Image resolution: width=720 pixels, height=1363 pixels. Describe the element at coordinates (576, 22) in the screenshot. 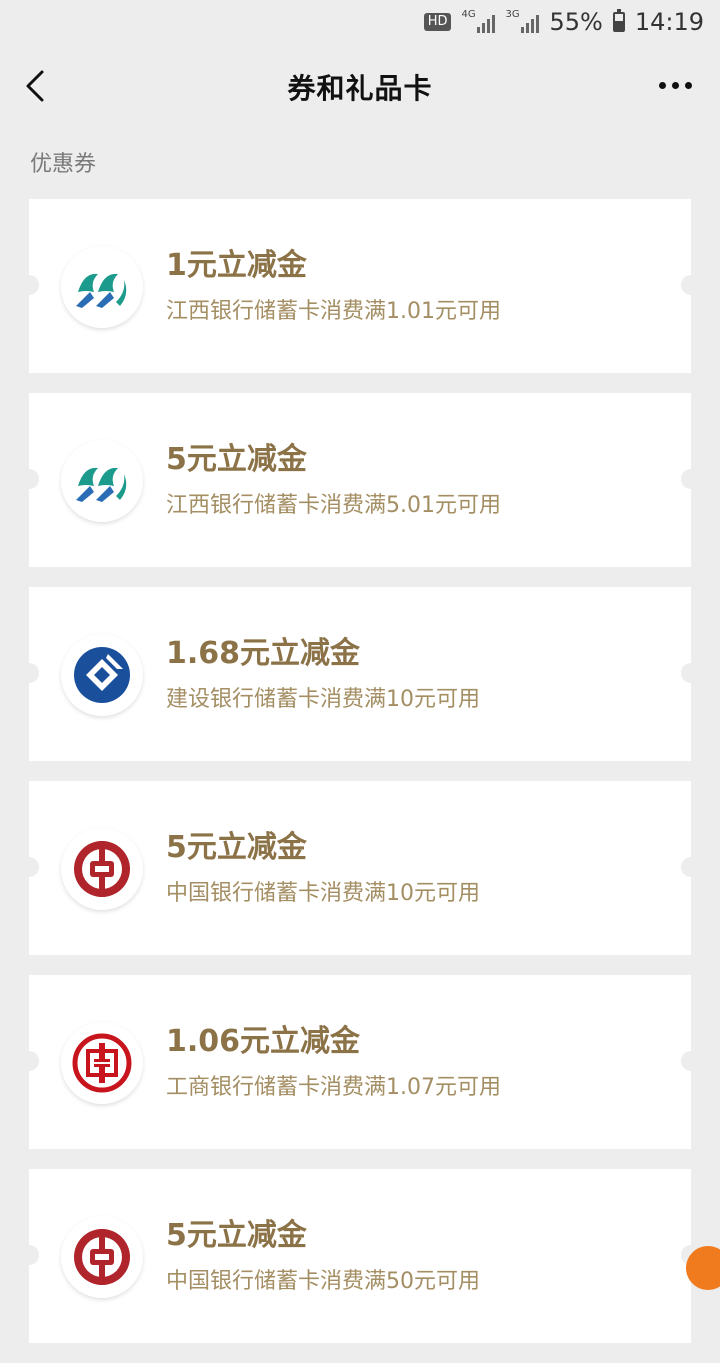

I see `battery-percent: 55%` at that location.